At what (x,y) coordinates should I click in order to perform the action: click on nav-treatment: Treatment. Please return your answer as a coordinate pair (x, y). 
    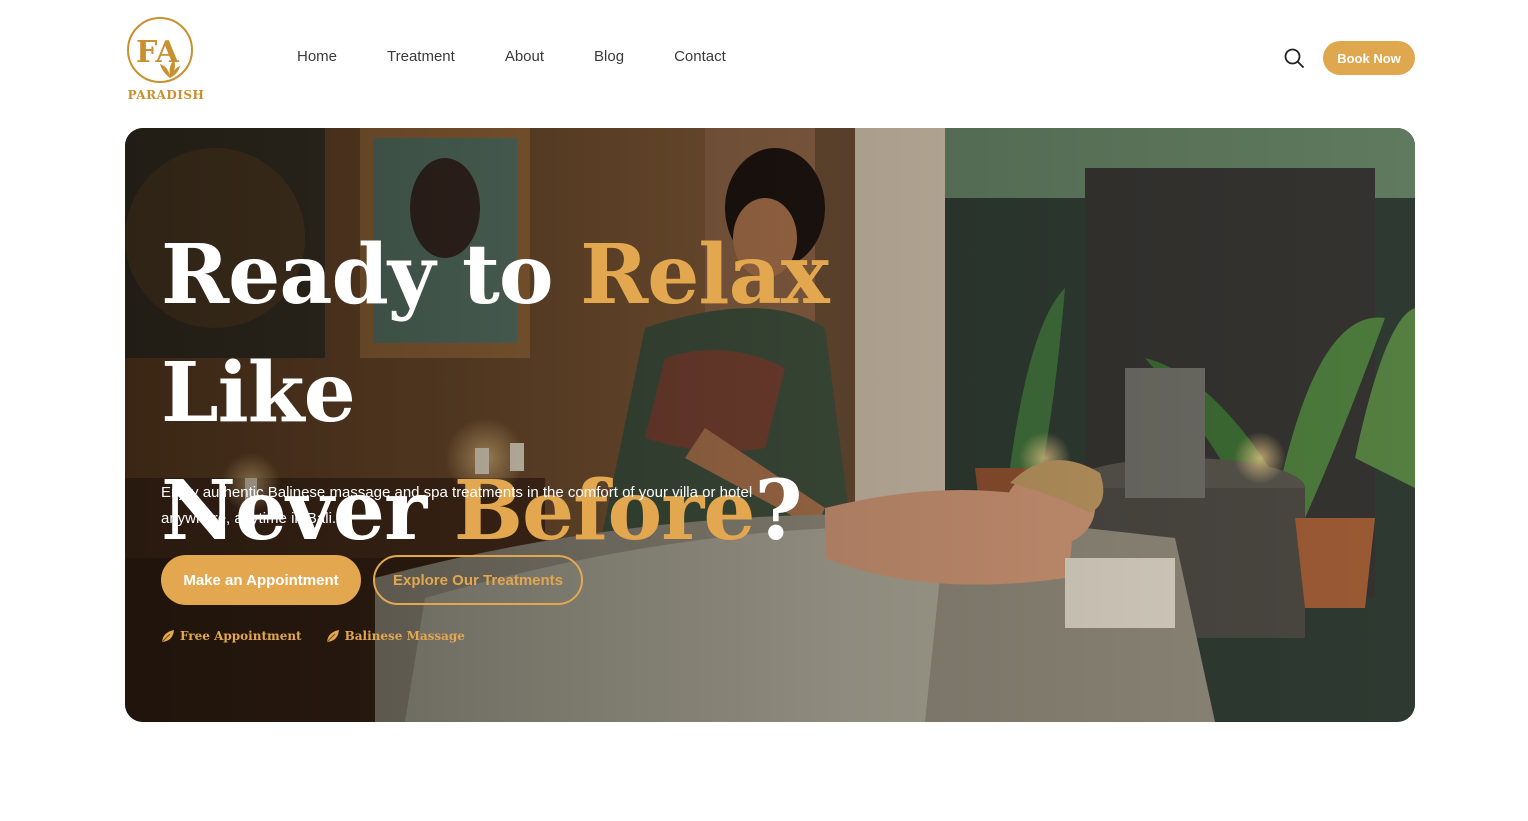
    Looking at the image, I should click on (421, 57).